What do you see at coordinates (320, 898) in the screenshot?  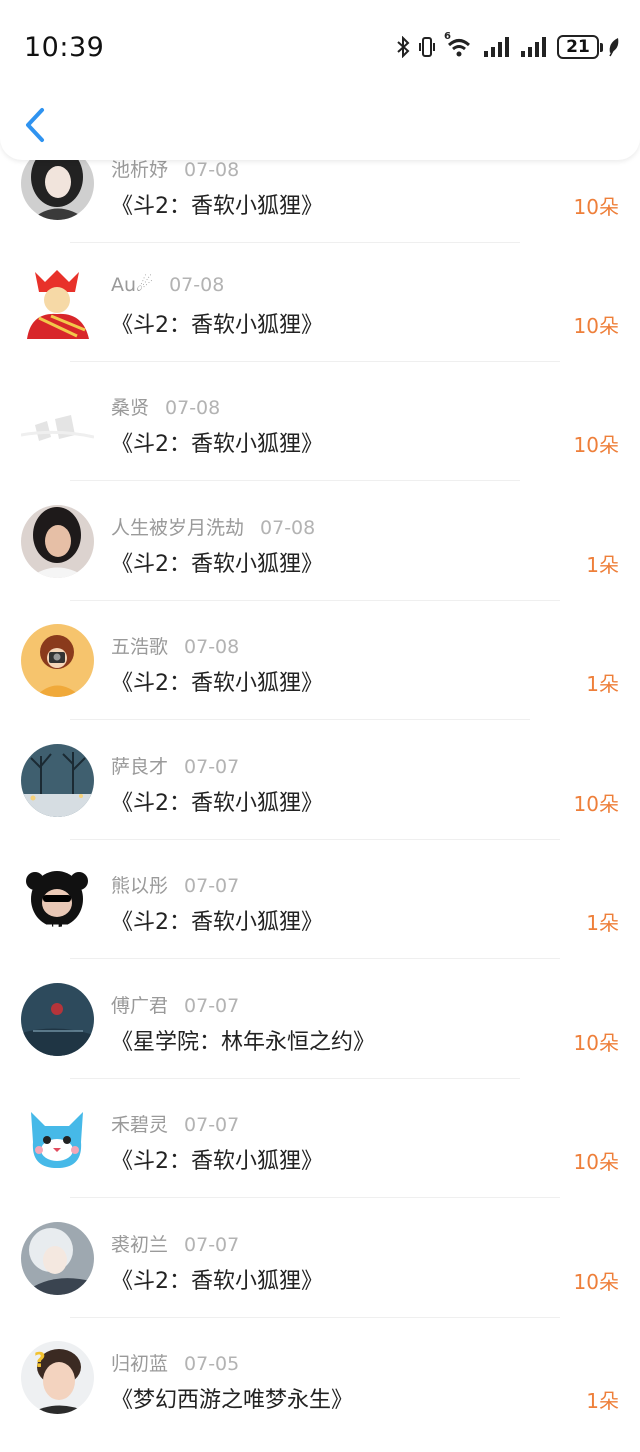 I see `list-item: ■■■ ■■ 熊以彤 07-07 《斗2：香软小狐狸》 1朵` at bounding box center [320, 898].